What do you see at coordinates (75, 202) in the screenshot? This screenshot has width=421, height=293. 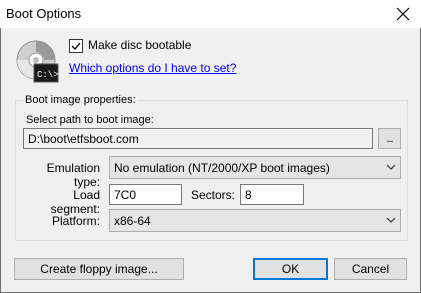 I see `load-segment-label: Load segment:` at bounding box center [75, 202].